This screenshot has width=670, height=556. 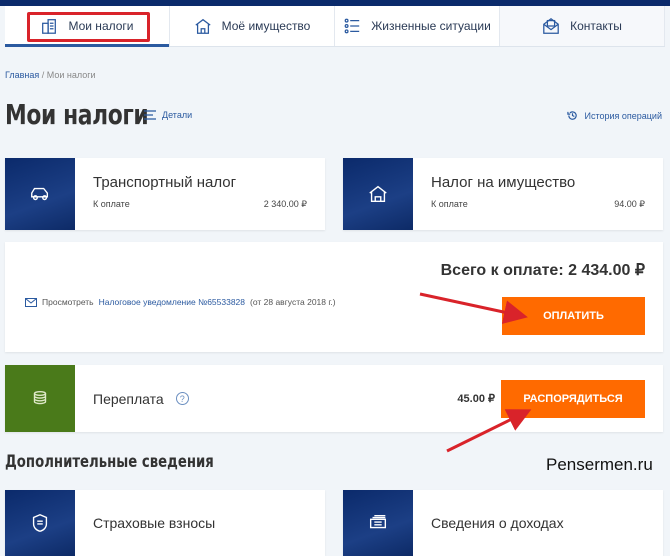 What do you see at coordinates (109, 462) in the screenshot?
I see `section-heading: Дополнительные сведения` at bounding box center [109, 462].